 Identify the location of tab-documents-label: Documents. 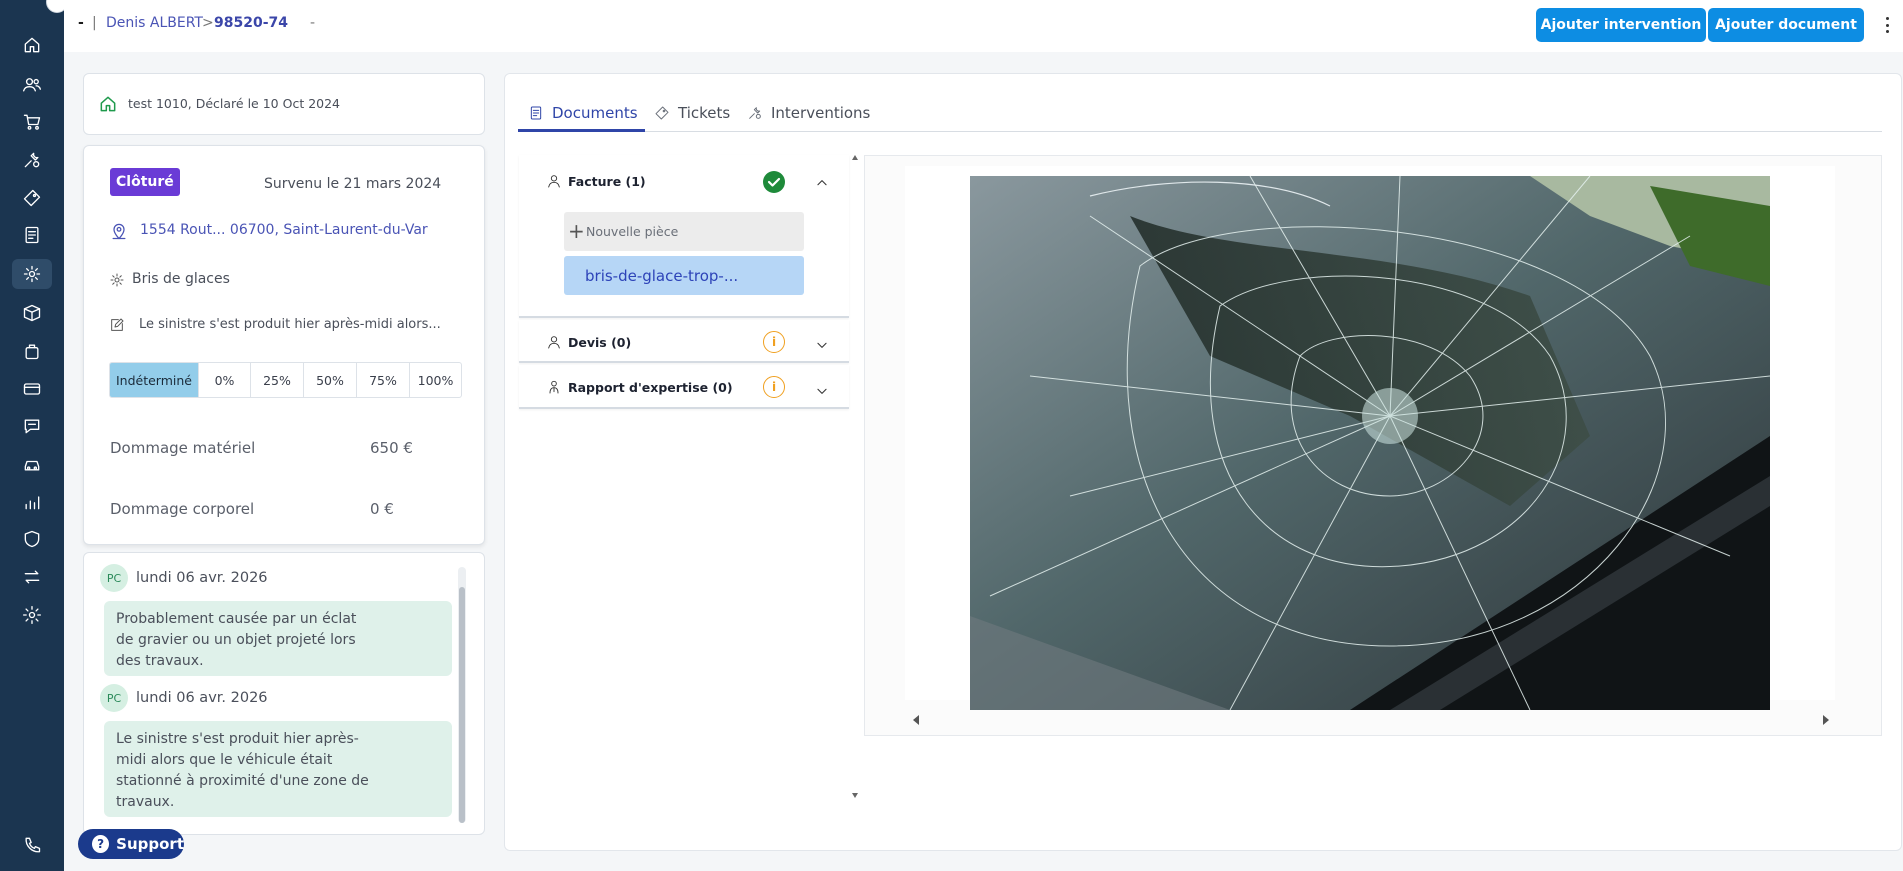
(595, 113).